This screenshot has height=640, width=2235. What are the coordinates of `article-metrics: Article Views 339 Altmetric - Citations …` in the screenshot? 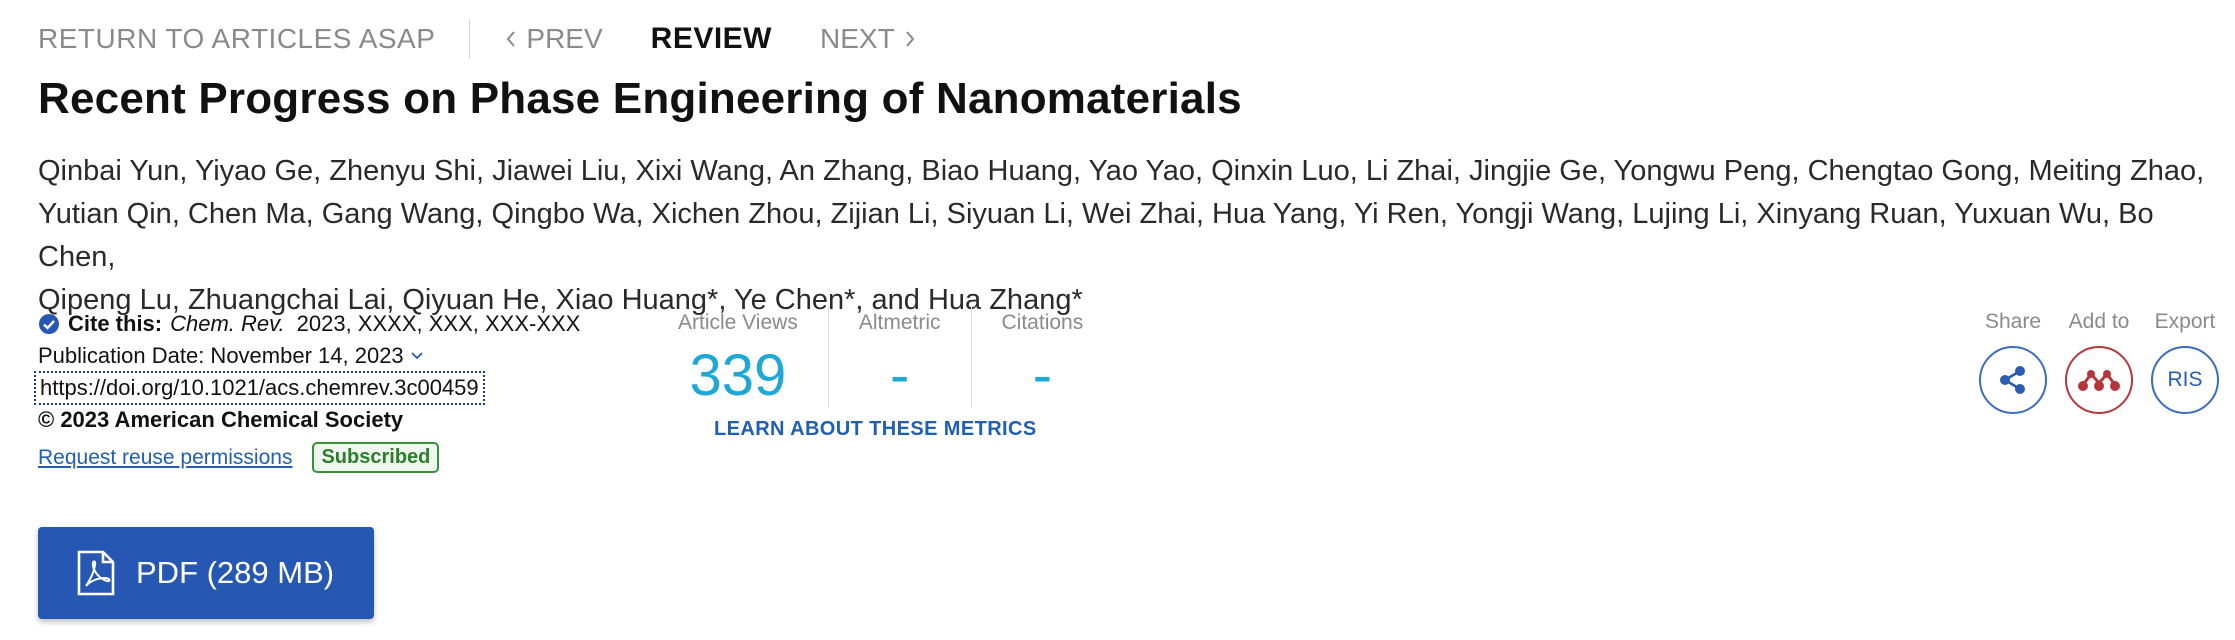 It's located at (880, 357).